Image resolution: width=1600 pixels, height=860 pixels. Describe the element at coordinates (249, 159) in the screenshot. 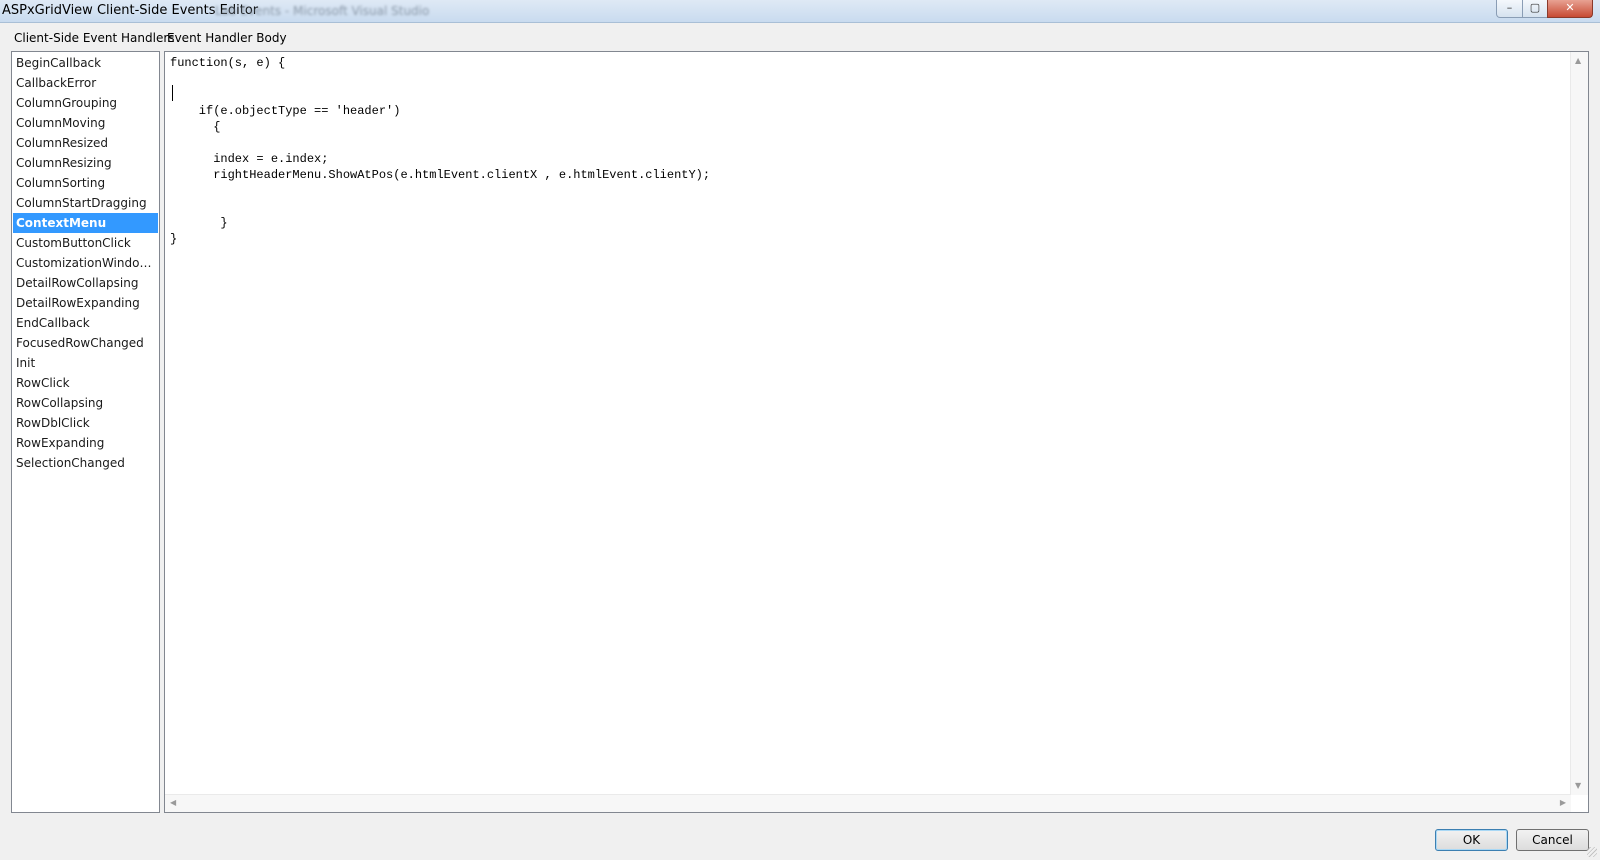

I see `code-line: index = e.index;` at that location.